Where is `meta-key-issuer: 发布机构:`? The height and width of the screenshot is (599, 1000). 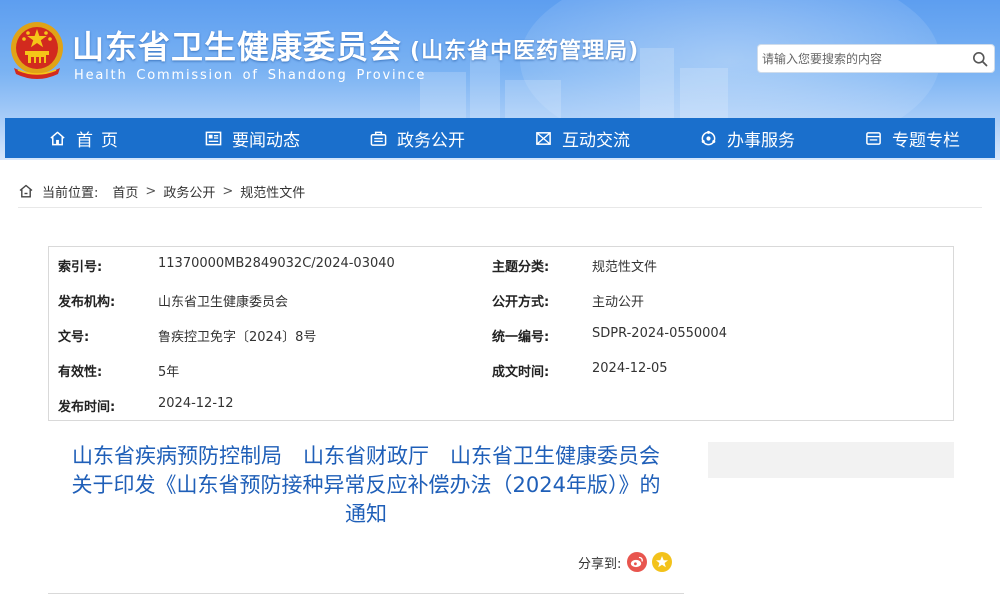 meta-key-issuer: 发布机构: is located at coordinates (87, 302).